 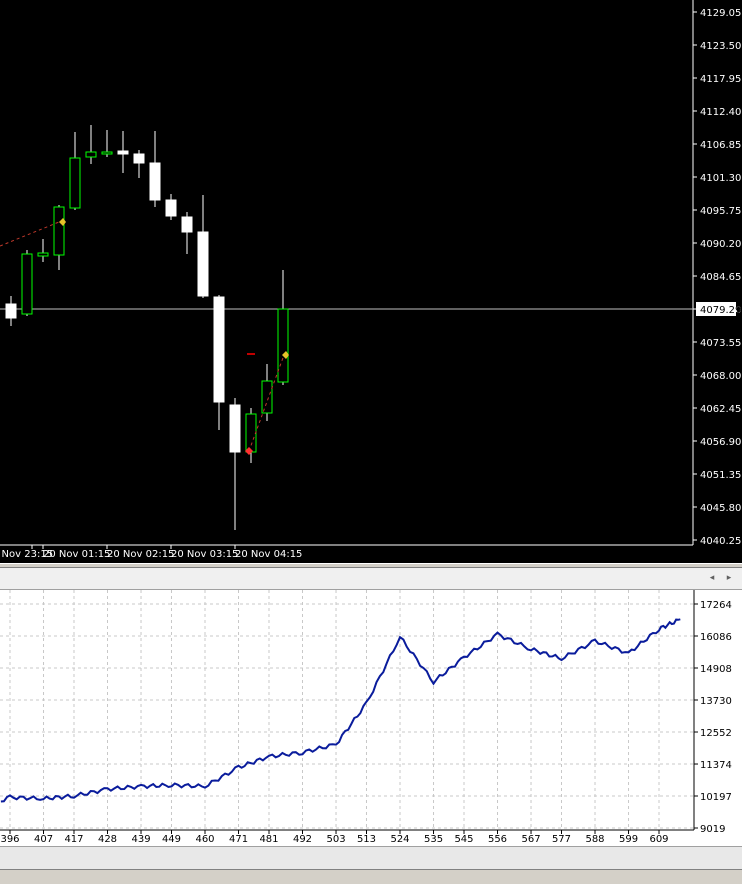 What do you see at coordinates (530, 839) in the screenshot?
I see `balance-x-tick-label: 567` at bounding box center [530, 839].